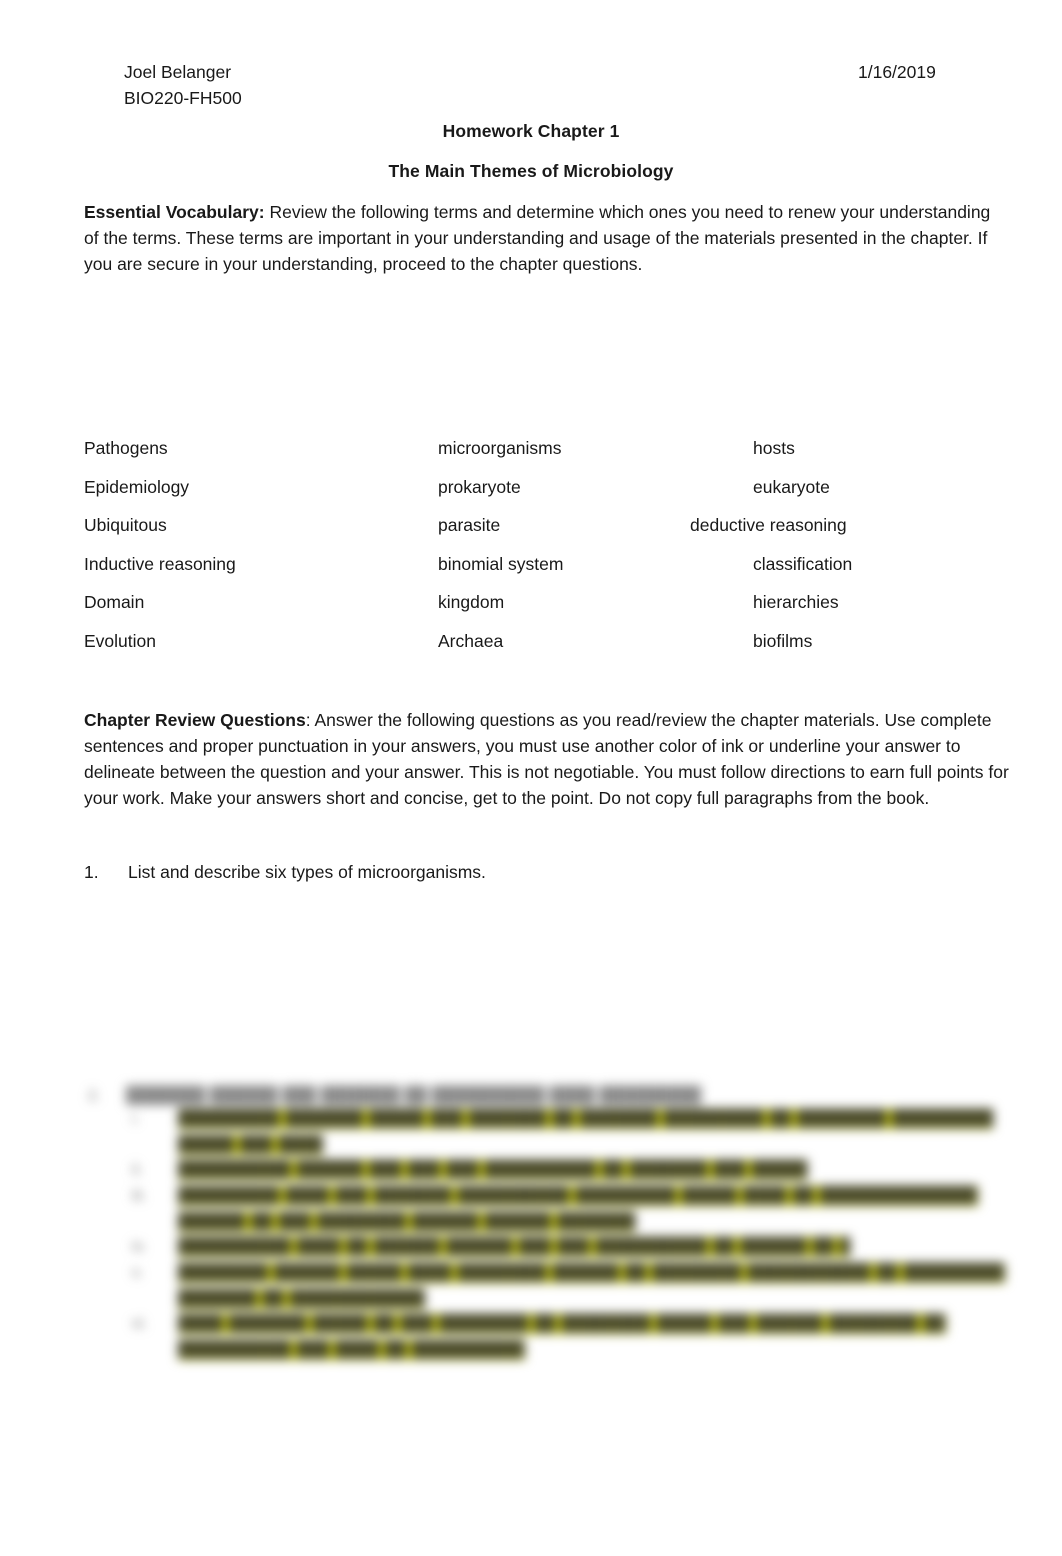 This screenshot has width=1062, height=1556. What do you see at coordinates (774, 448) in the screenshot?
I see `vocabulary-term: hosts` at bounding box center [774, 448].